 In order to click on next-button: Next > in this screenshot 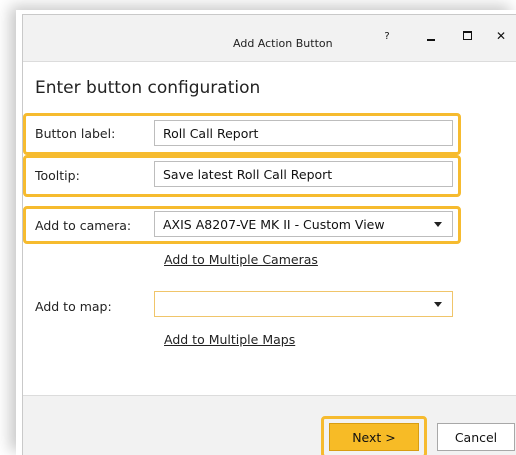, I will do `click(374, 437)`.